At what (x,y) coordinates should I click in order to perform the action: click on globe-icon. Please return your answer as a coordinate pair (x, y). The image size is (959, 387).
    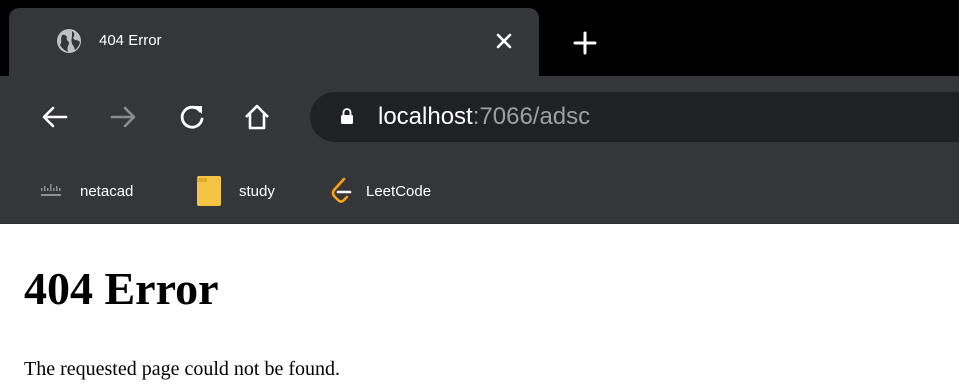
    Looking at the image, I should click on (69, 41).